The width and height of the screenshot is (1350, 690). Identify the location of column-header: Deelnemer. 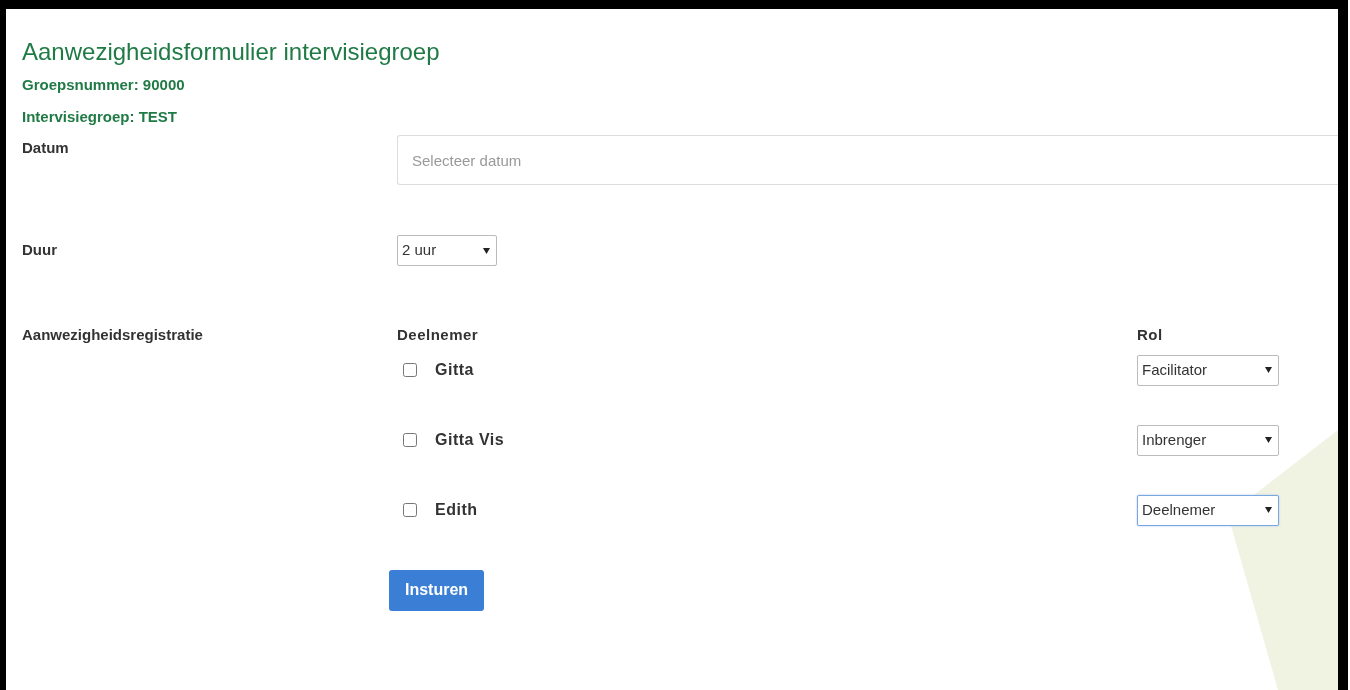
(438, 335).